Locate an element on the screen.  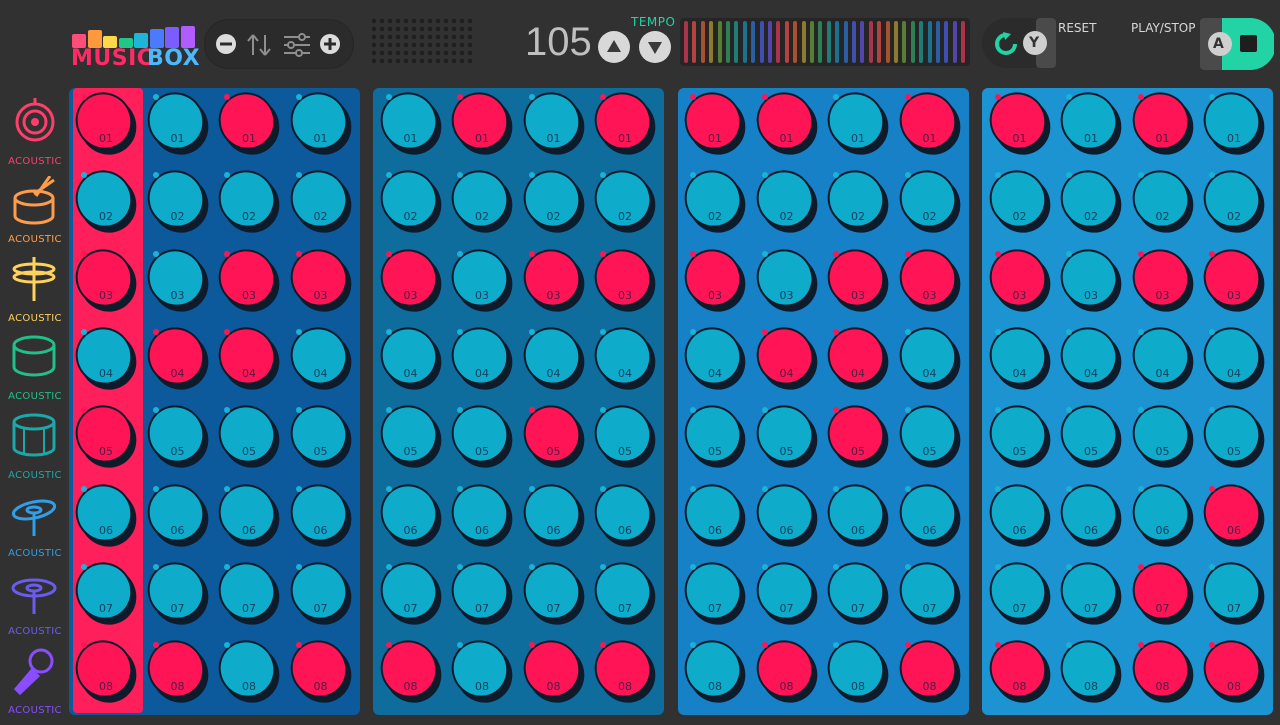
tempo-up-button is located at coordinates (614, 47).